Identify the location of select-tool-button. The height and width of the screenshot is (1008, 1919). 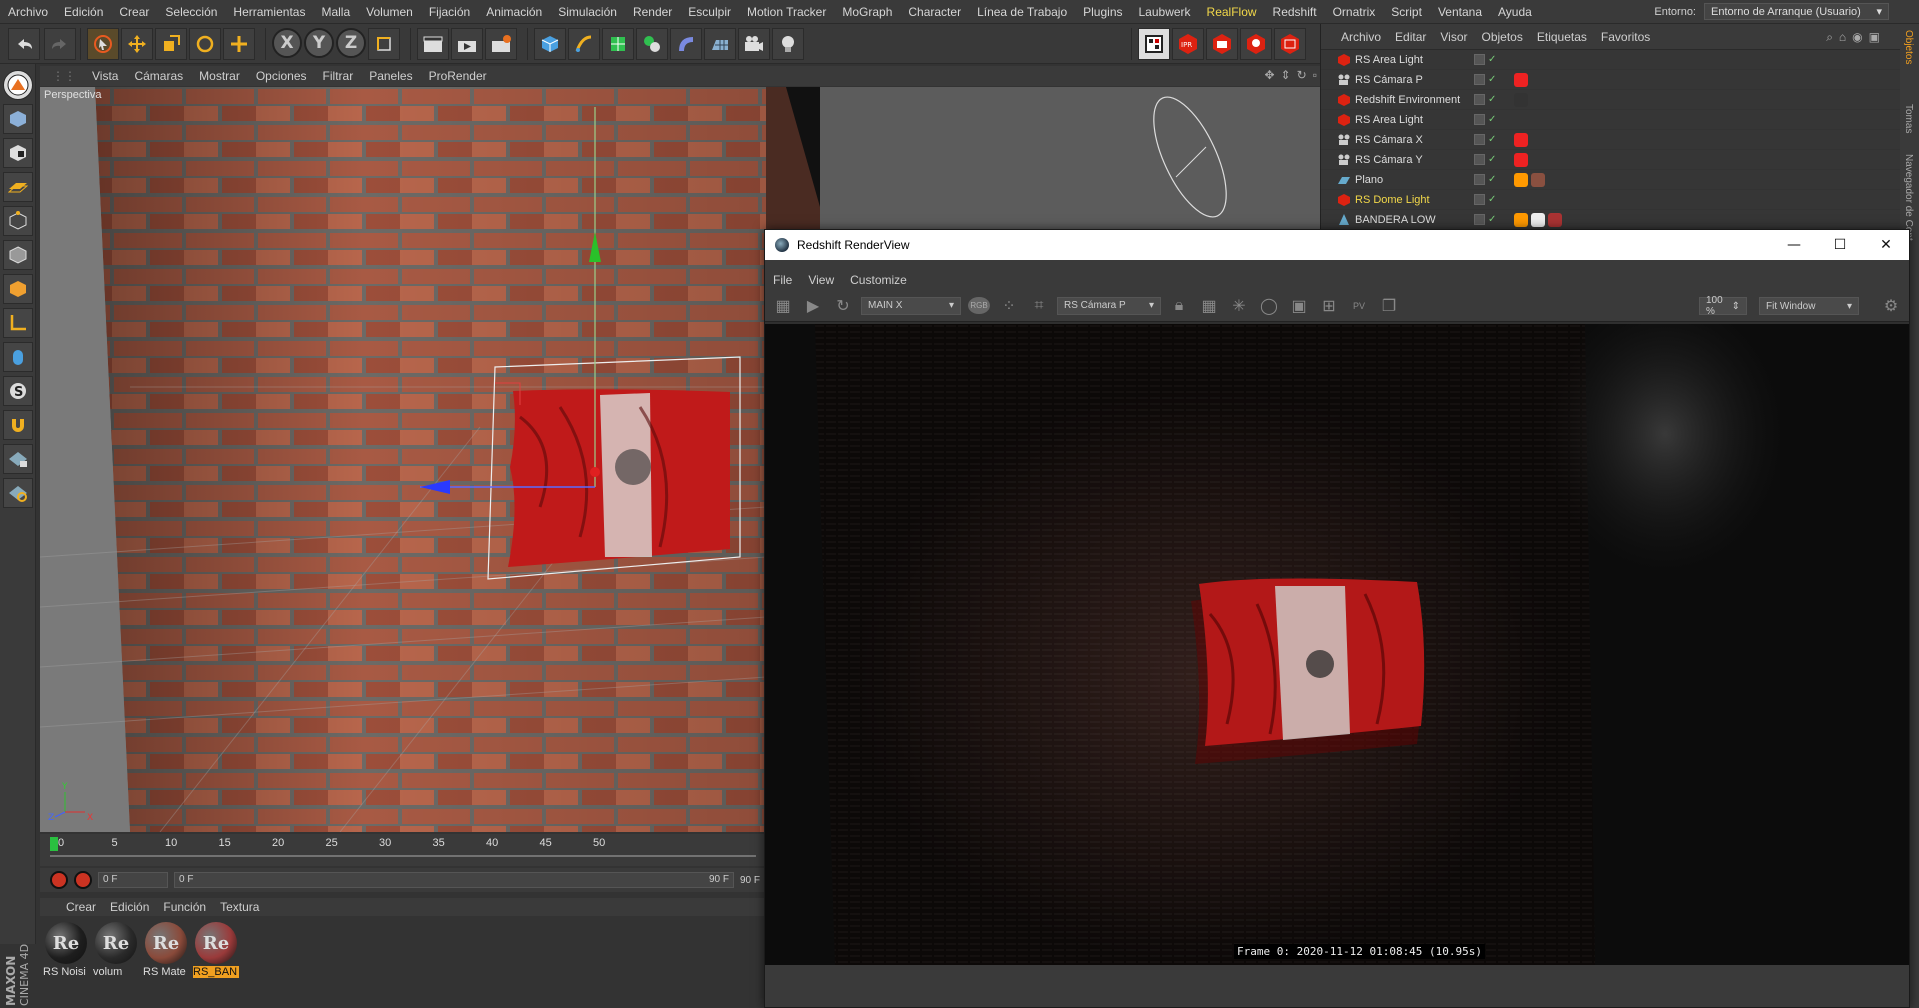
(103, 43).